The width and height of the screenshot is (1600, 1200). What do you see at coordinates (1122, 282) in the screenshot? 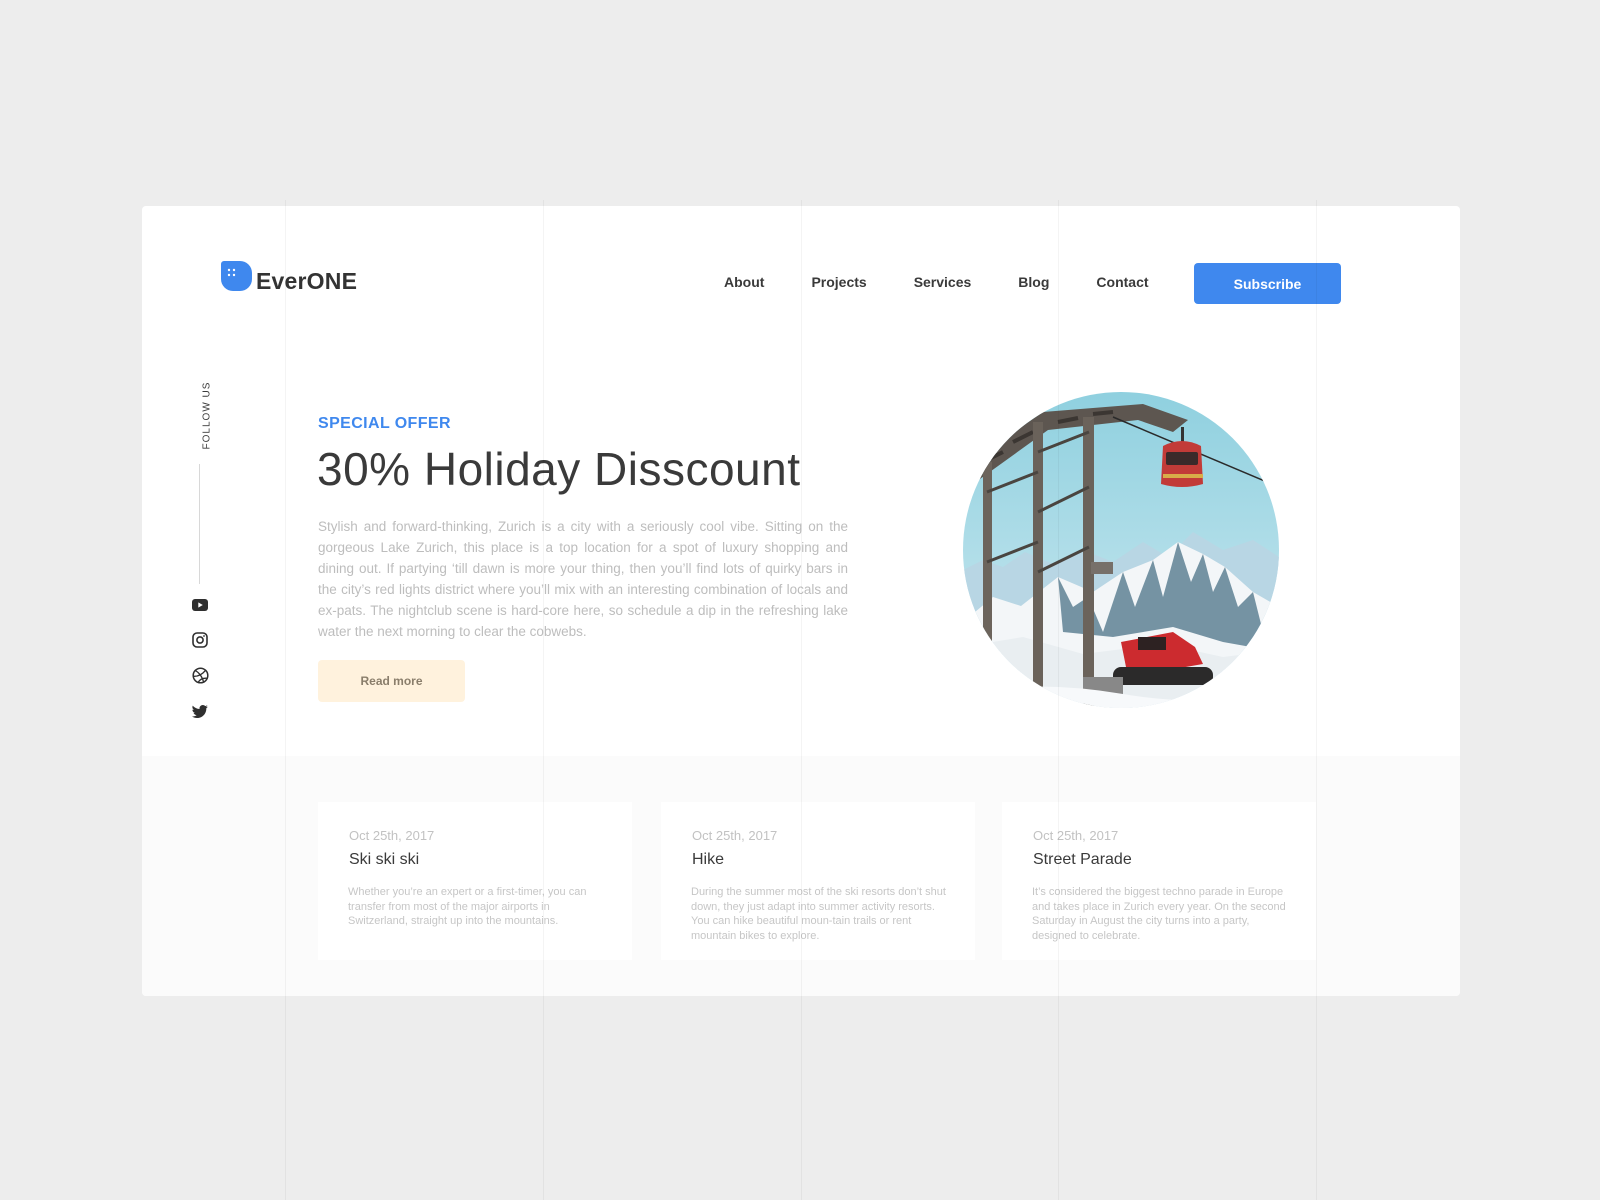
I see `nav-item-contact: Contact` at bounding box center [1122, 282].